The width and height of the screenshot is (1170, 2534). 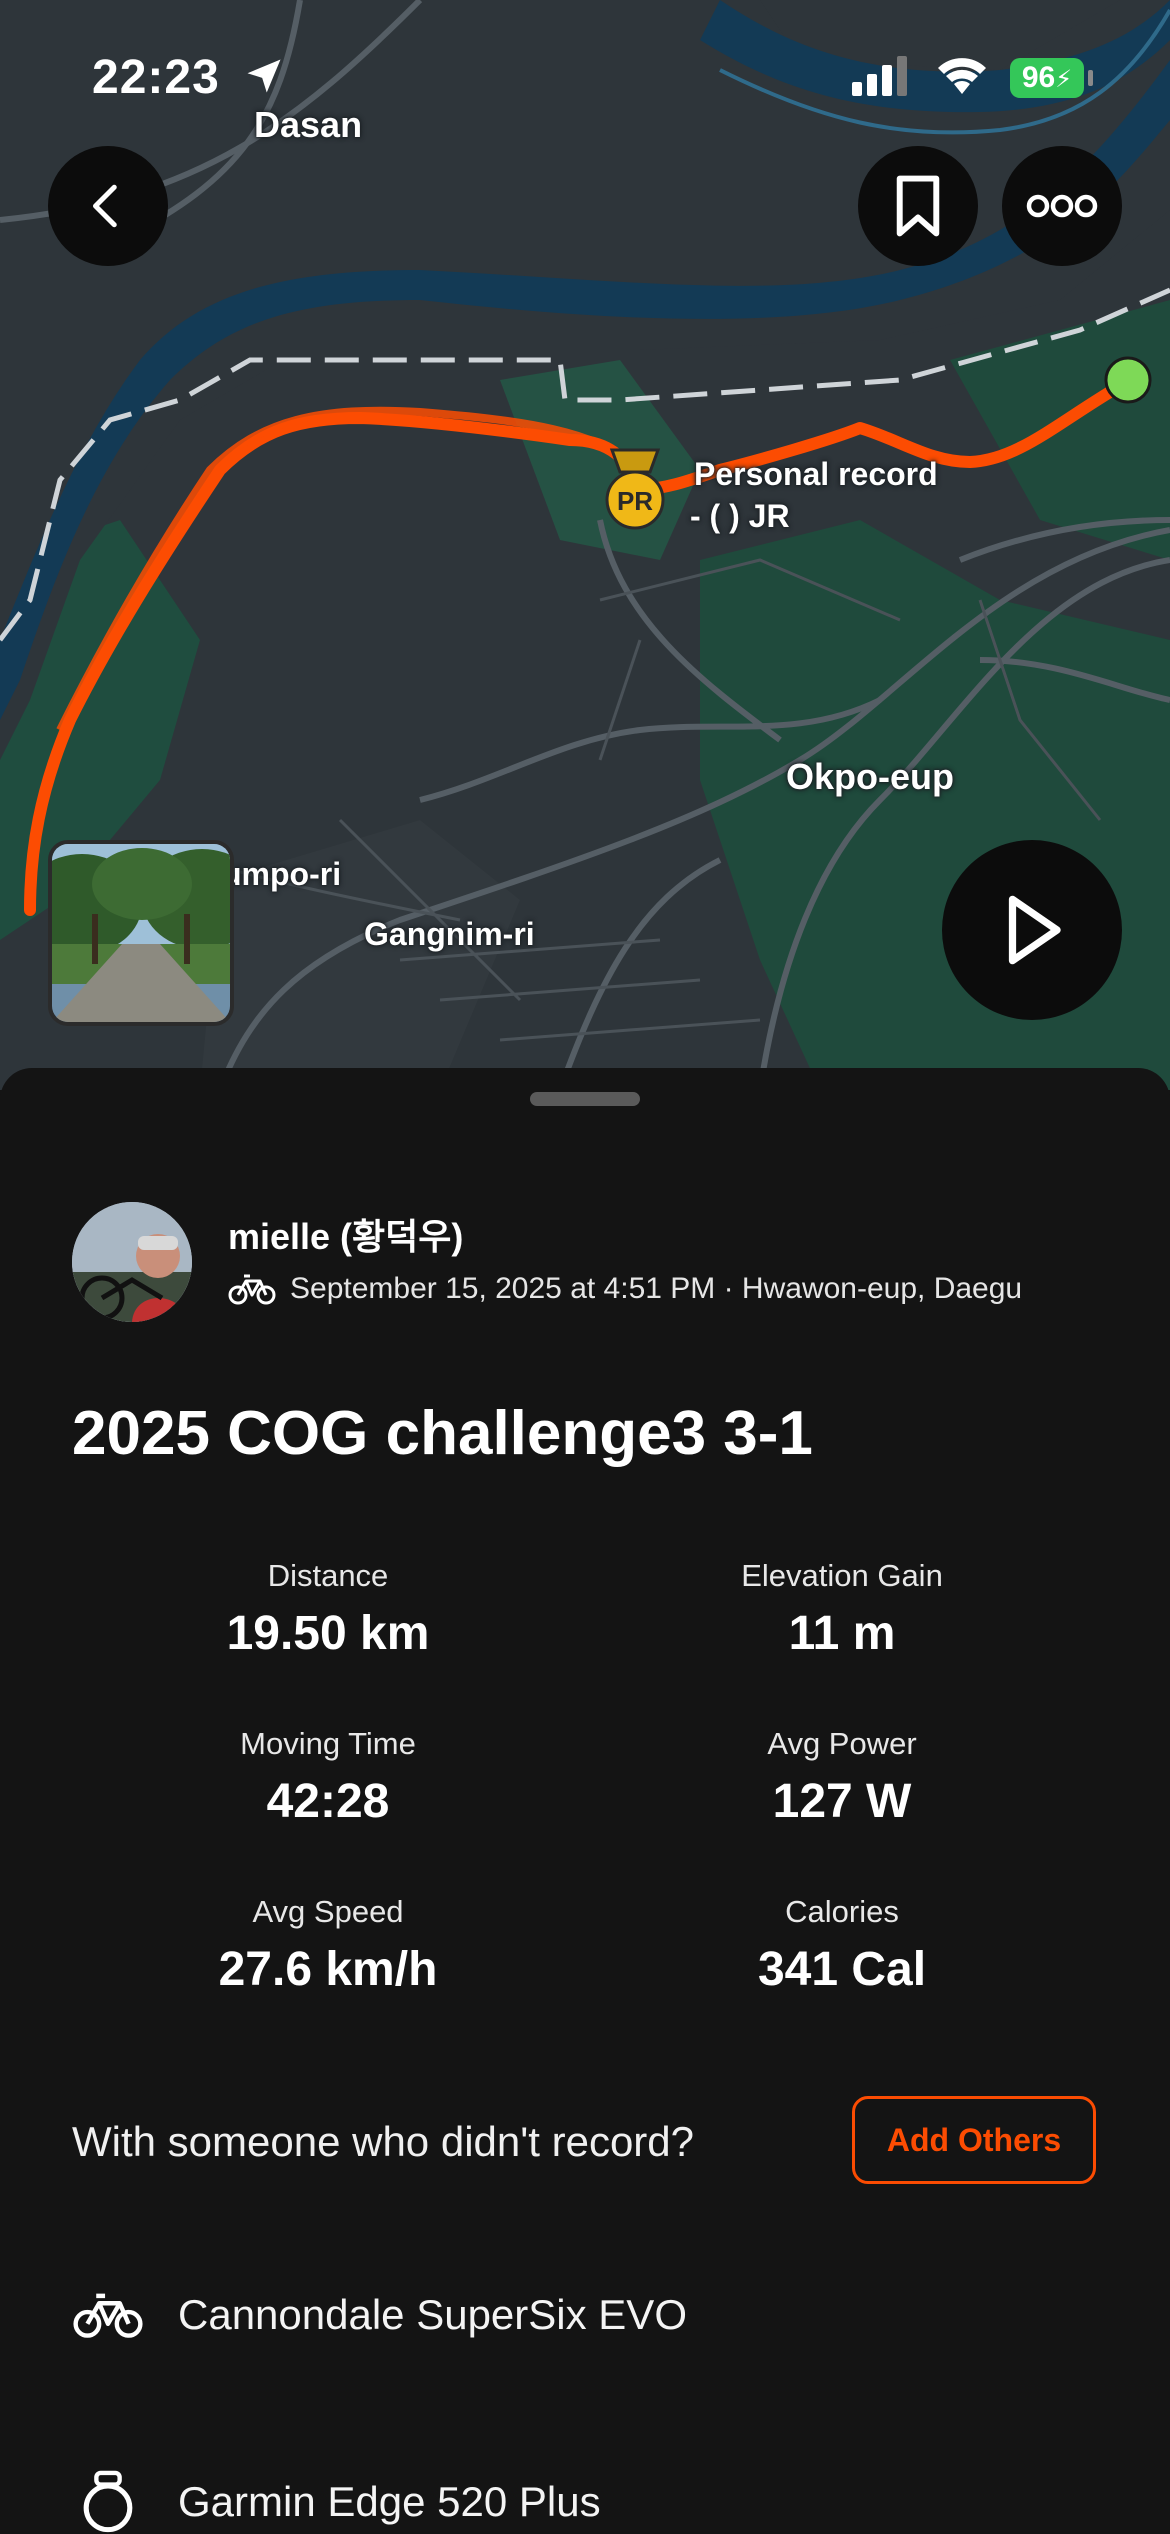 I want to click on gear-bike-row: Cannondale SuperSix EVO, so click(x=379, y=2315).